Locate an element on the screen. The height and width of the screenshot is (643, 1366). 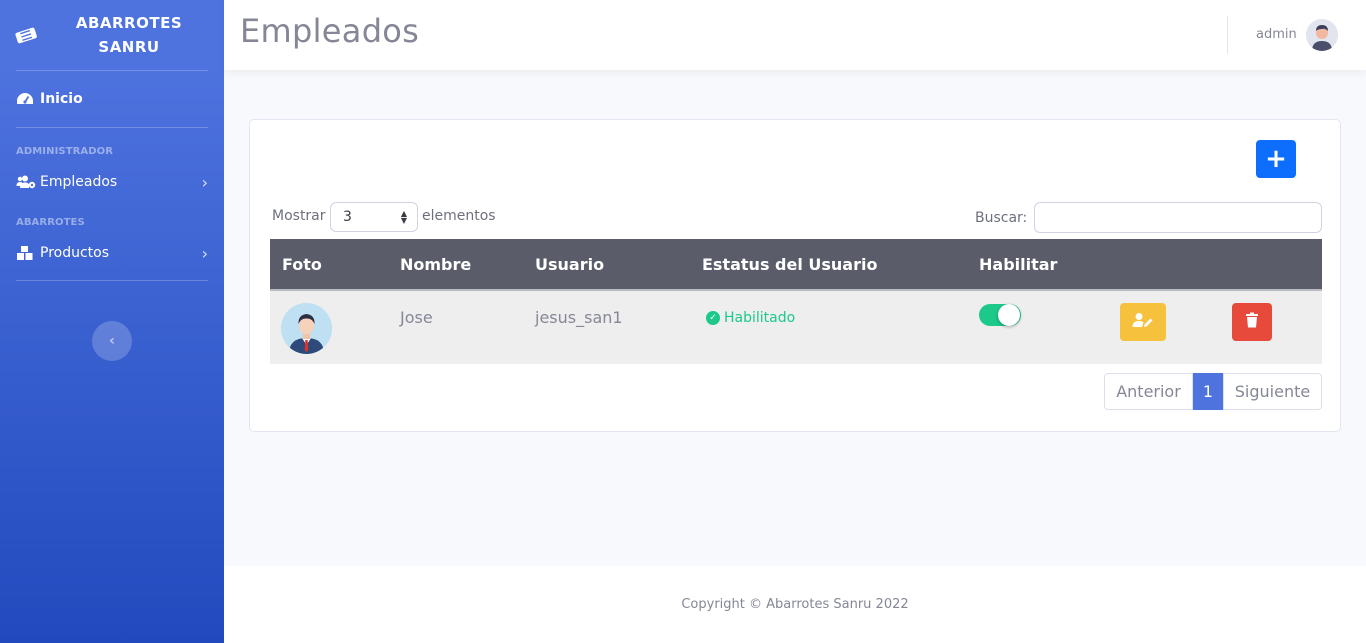
sidebar-brand: ABARROTES SANRU is located at coordinates (112, 35).